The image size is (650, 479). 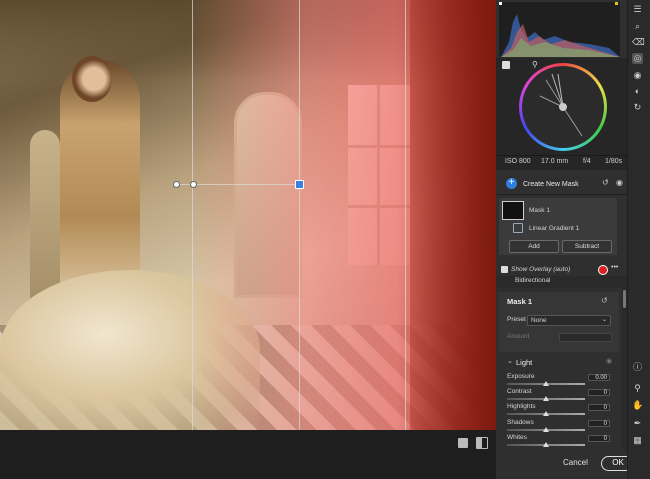 I want to click on rotation-handle-left, so click(x=176, y=184).